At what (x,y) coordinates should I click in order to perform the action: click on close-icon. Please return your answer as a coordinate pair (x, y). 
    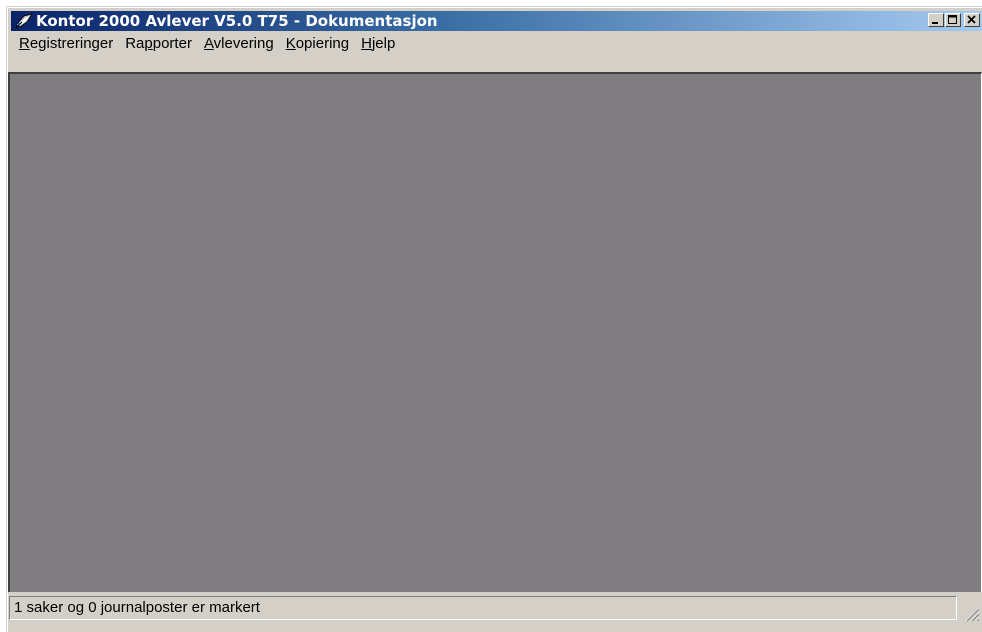
    Looking at the image, I should click on (971, 19).